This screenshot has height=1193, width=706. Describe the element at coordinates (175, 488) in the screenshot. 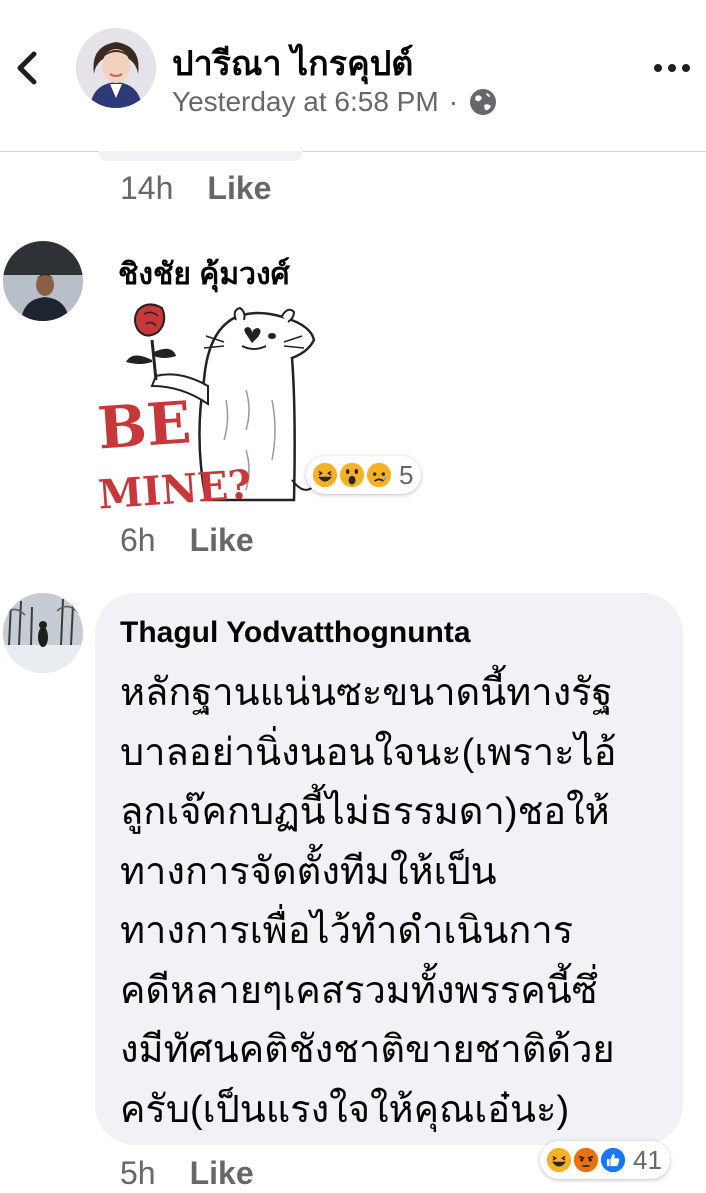

I see `sticker-text-mine: MINE?` at that location.